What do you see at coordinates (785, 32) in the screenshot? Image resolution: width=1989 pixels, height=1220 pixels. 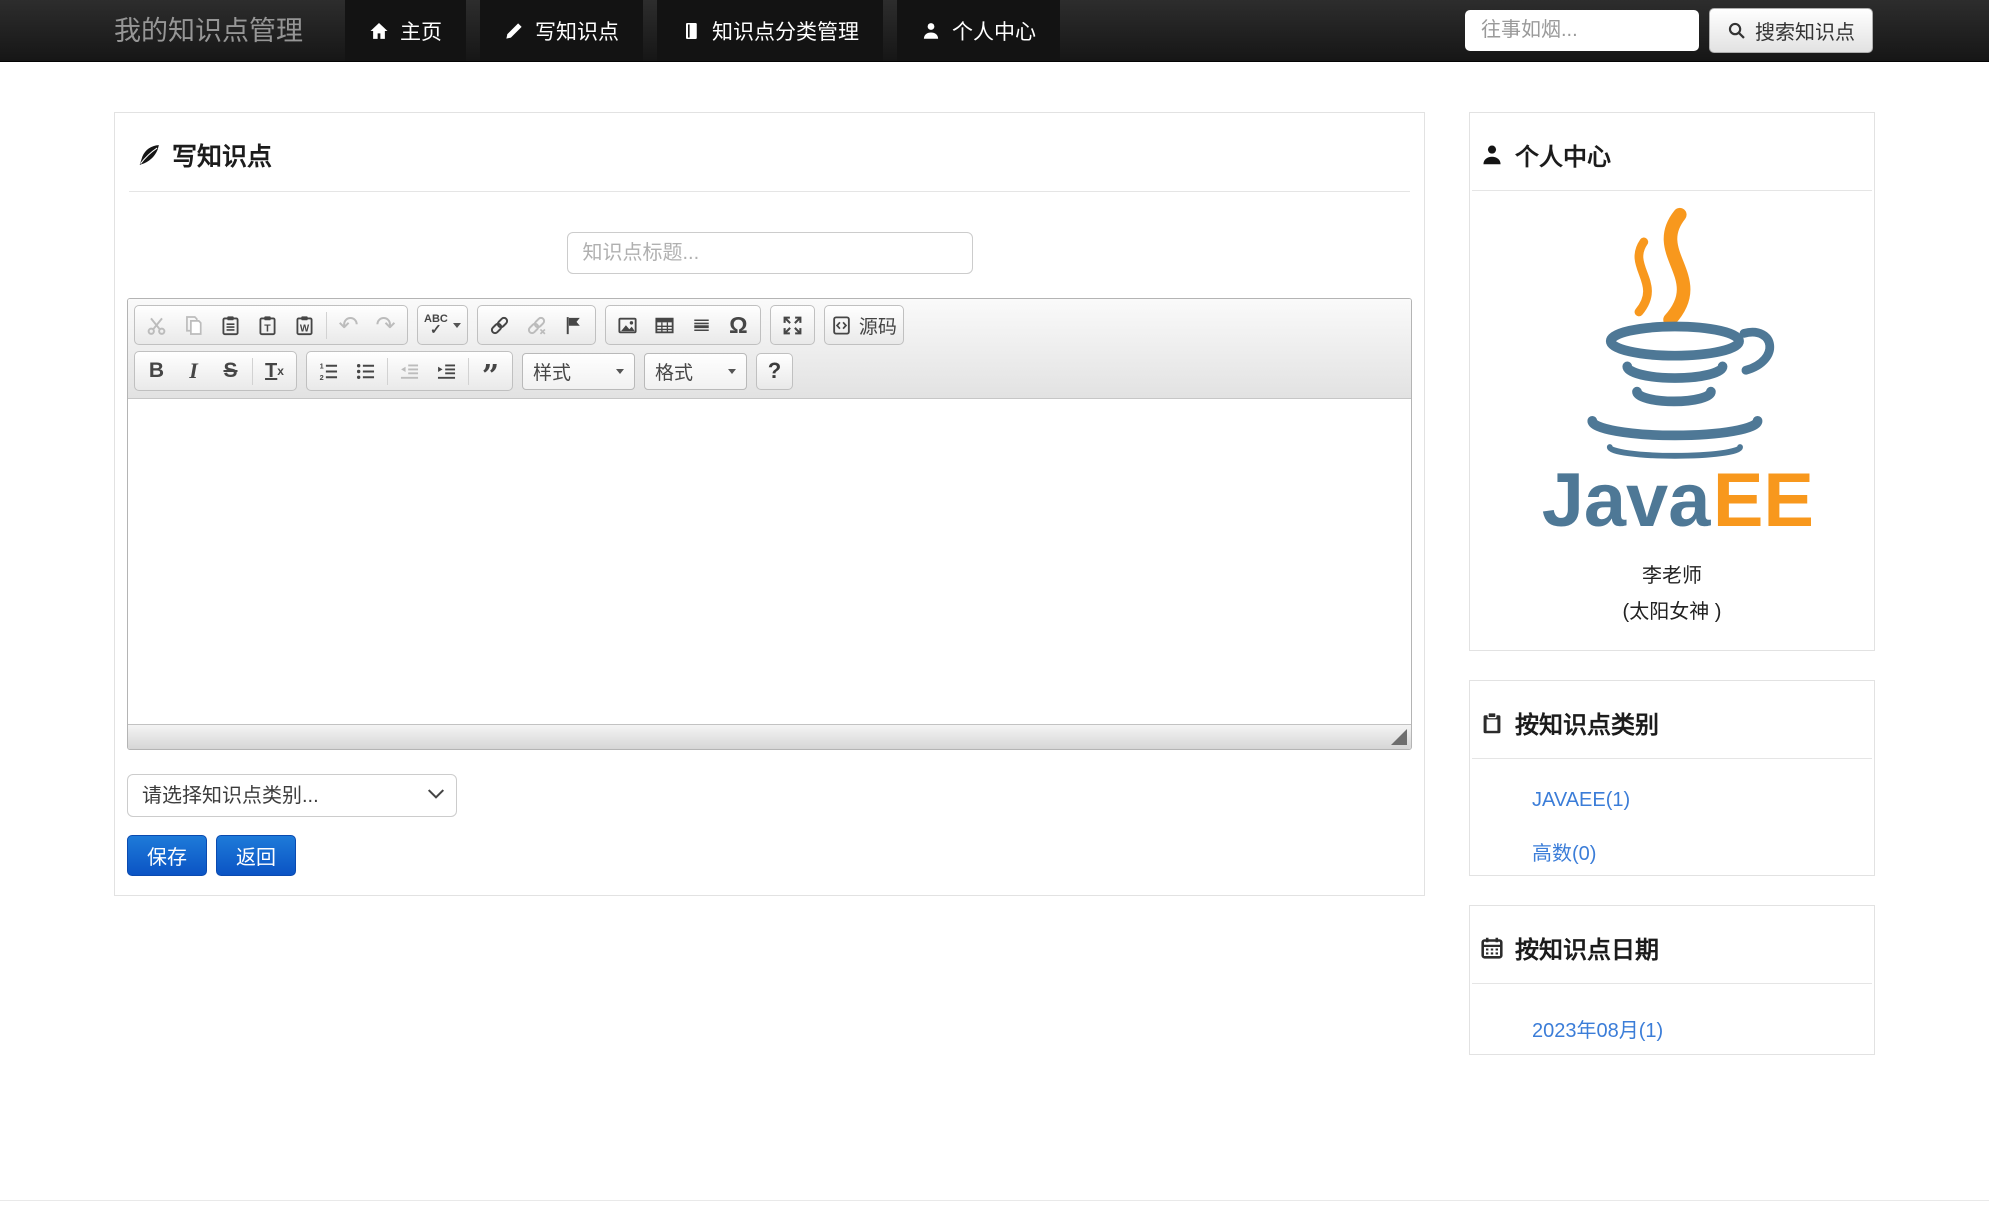 I see `nav-item-label: 知识点分类管理` at bounding box center [785, 32].